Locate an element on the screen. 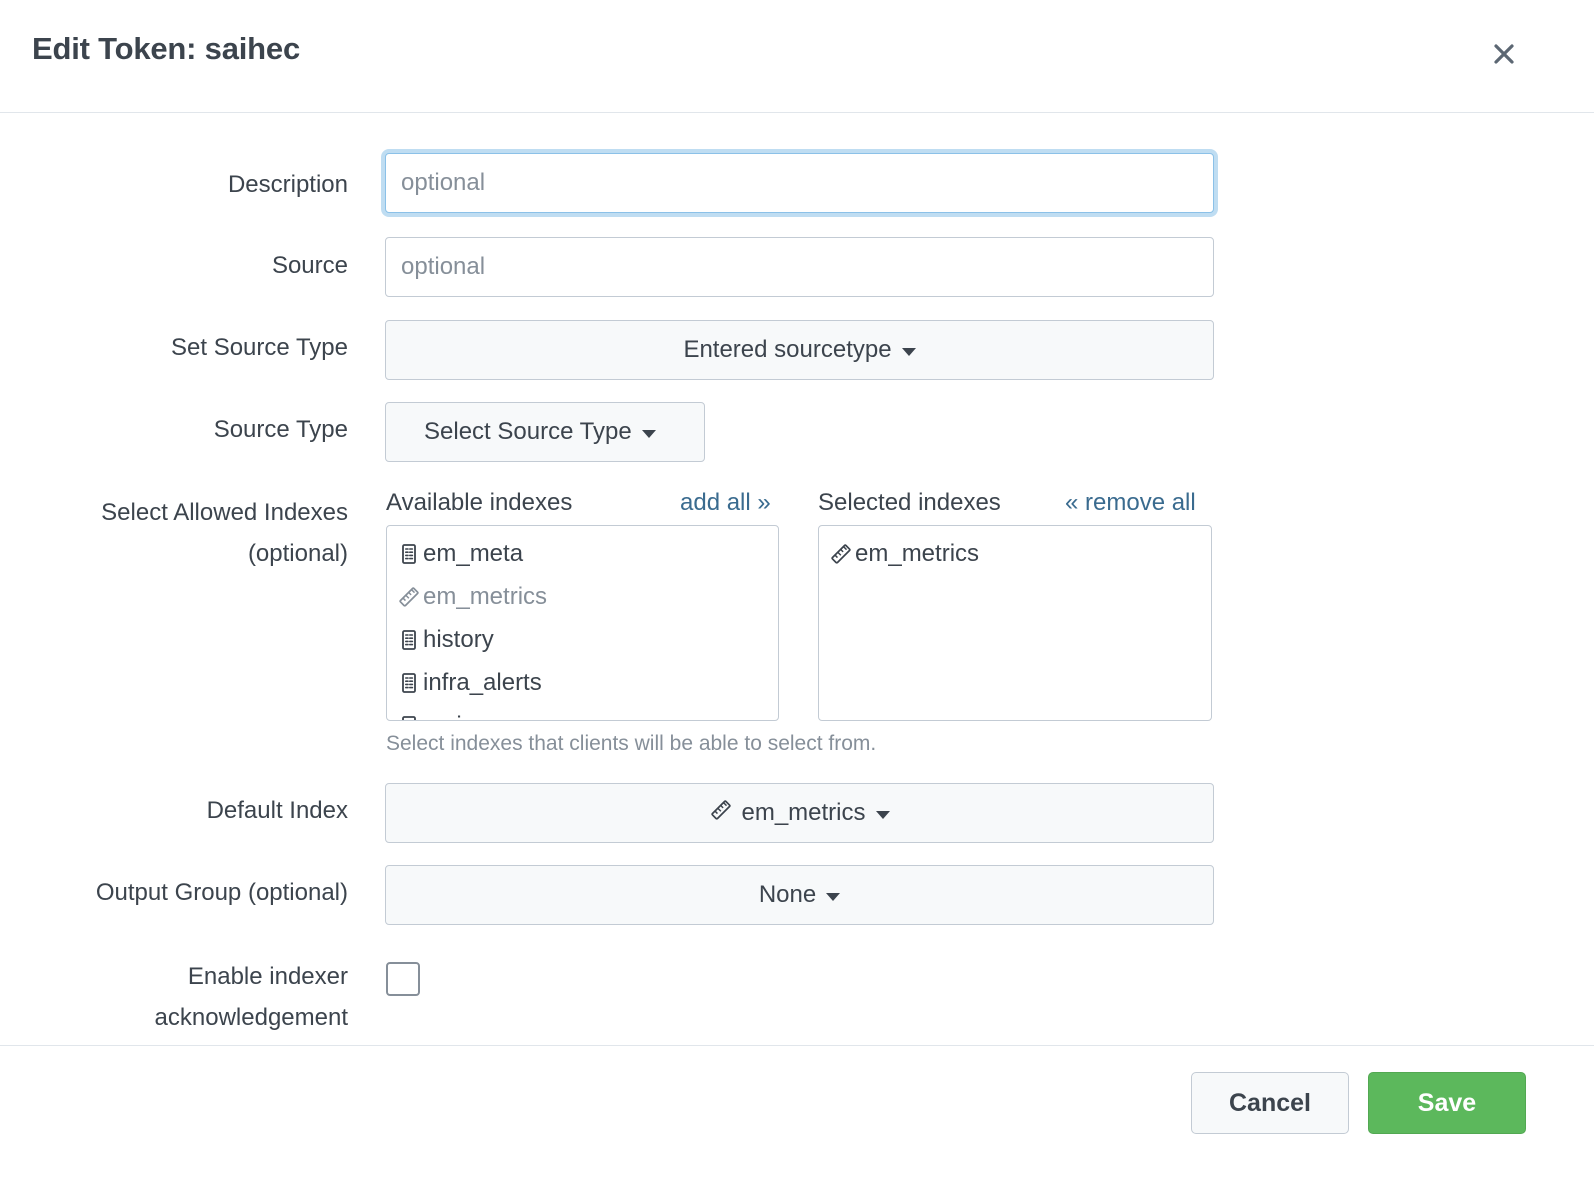 The width and height of the screenshot is (1594, 1190). source-type-dropdown: Select Source Type is located at coordinates (545, 432).